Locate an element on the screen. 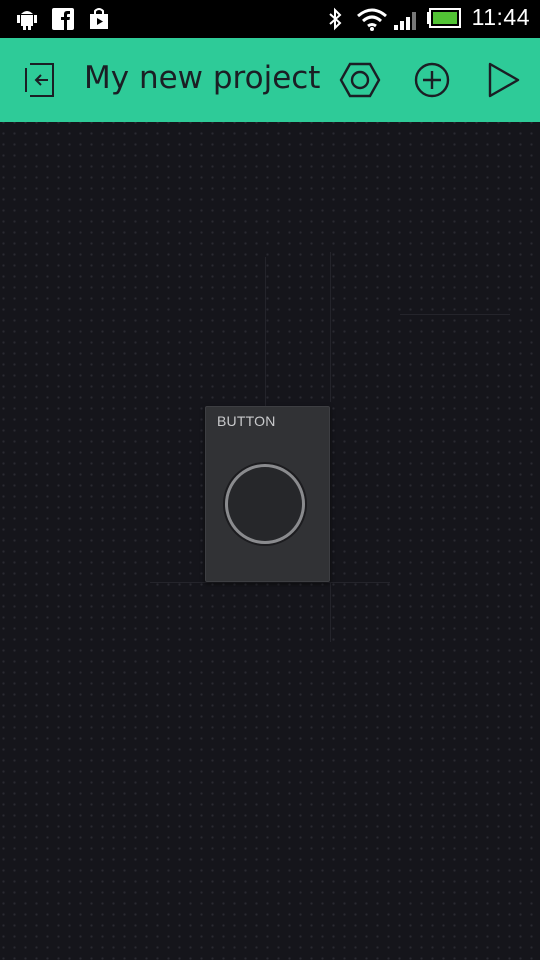 The image size is (540, 960). clock: 11:44 is located at coordinates (500, 17).